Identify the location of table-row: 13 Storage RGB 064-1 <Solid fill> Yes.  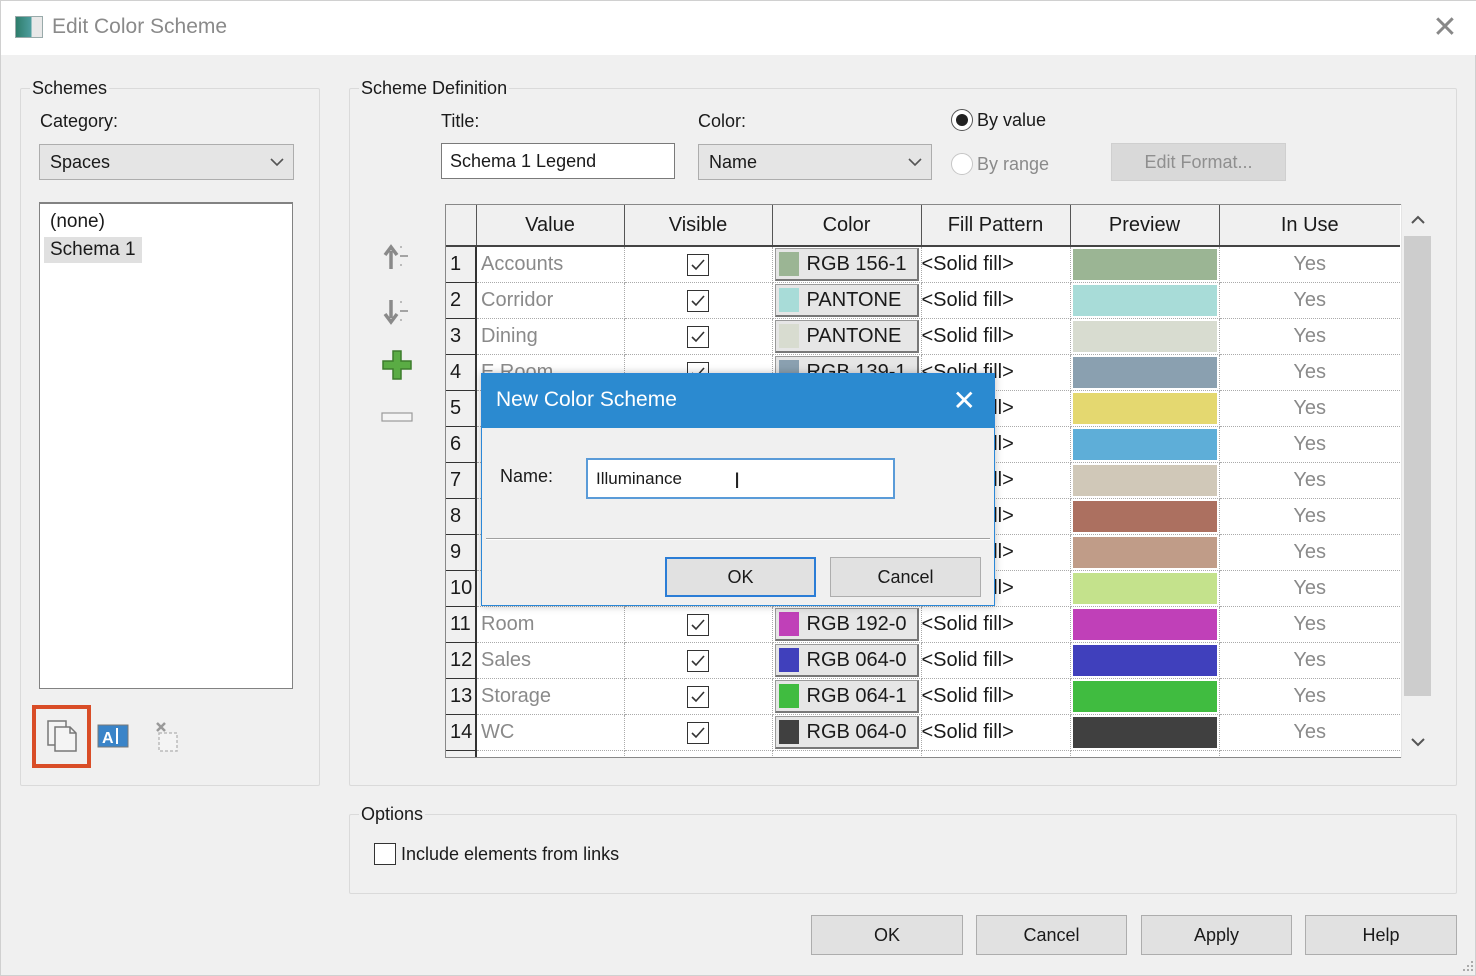
(923, 696).